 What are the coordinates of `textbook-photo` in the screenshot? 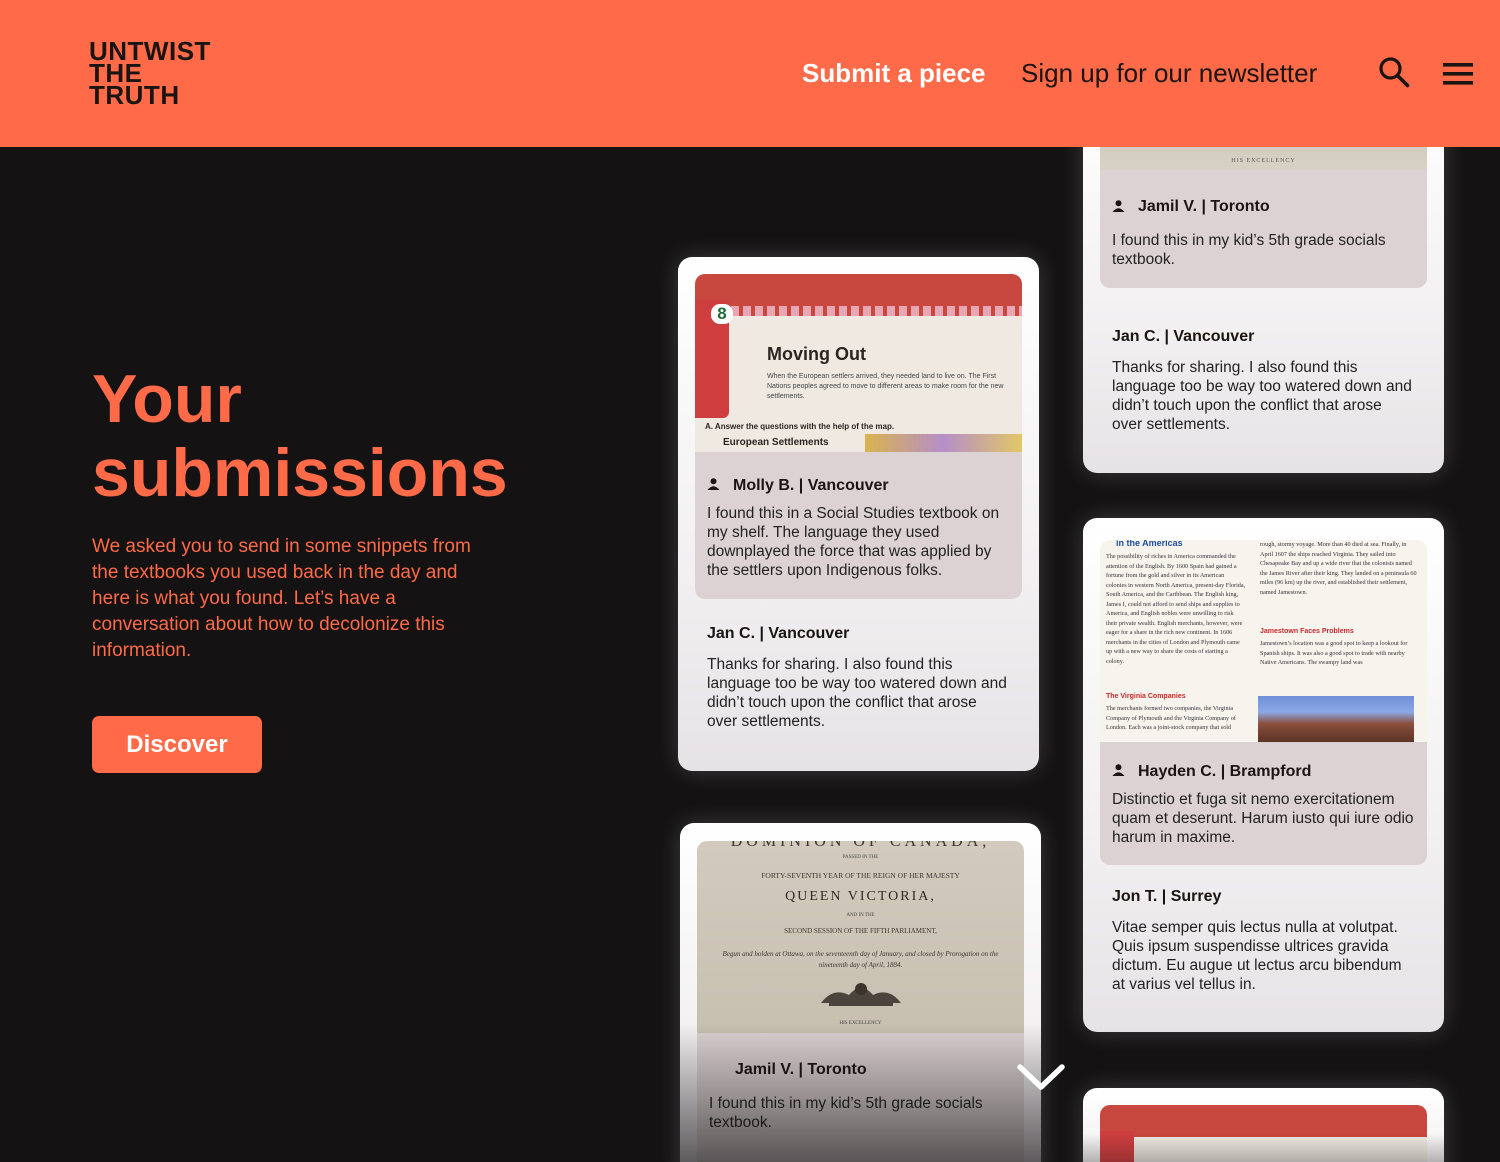 It's located at (1336, 719).